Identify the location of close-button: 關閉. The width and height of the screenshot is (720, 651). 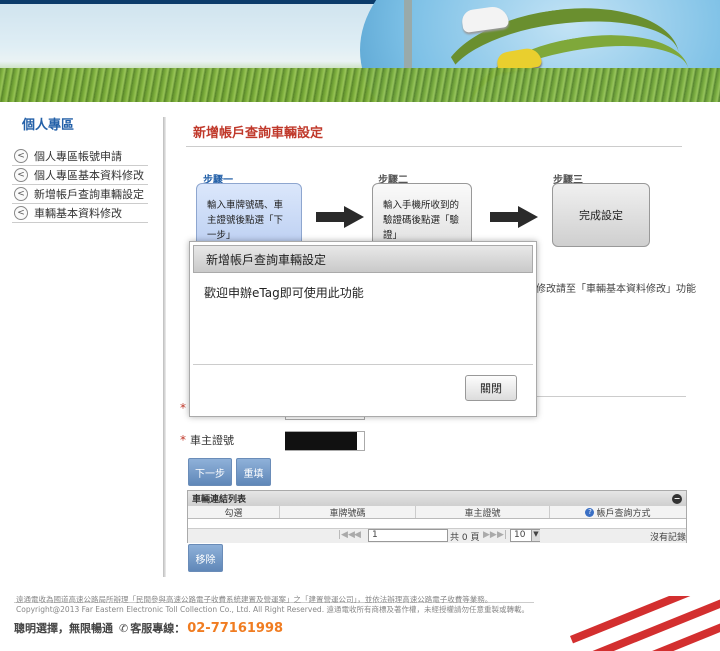
(491, 388).